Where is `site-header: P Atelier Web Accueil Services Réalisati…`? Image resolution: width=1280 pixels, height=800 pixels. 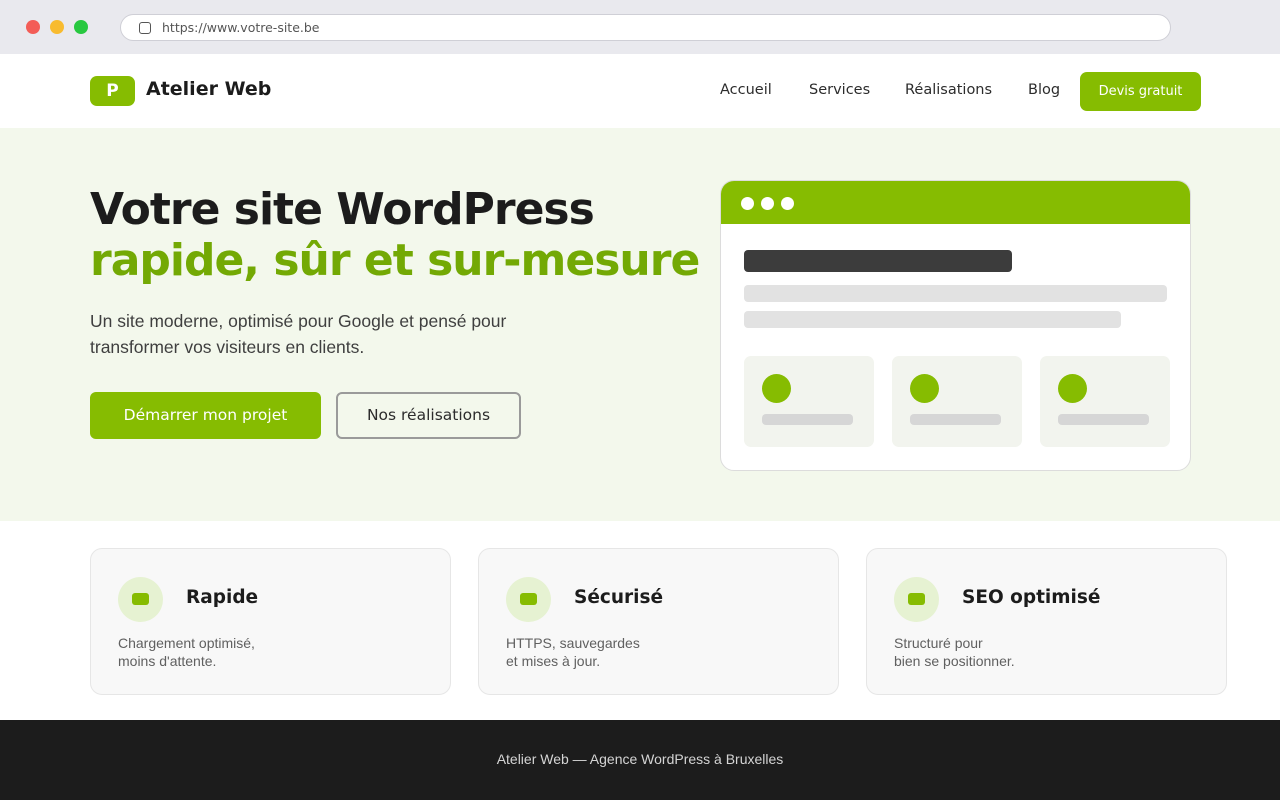
site-header: P Atelier Web Accueil Services Réalisati… is located at coordinates (640, 91).